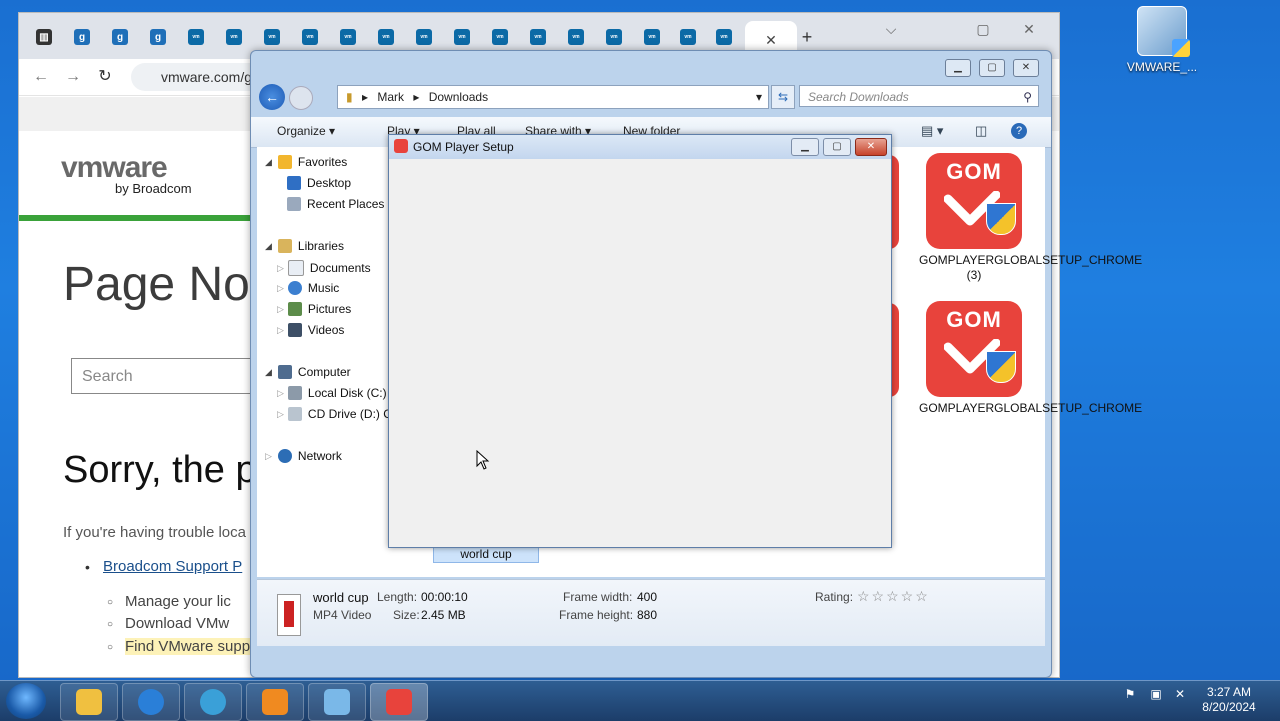 The height and width of the screenshot is (721, 1280). Describe the element at coordinates (294, 330) in the screenshot. I see `videos-icon` at that location.